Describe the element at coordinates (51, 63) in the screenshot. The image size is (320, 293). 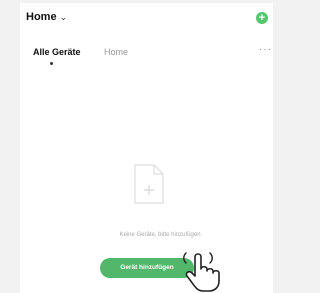
I see `tab-active-indicator` at that location.